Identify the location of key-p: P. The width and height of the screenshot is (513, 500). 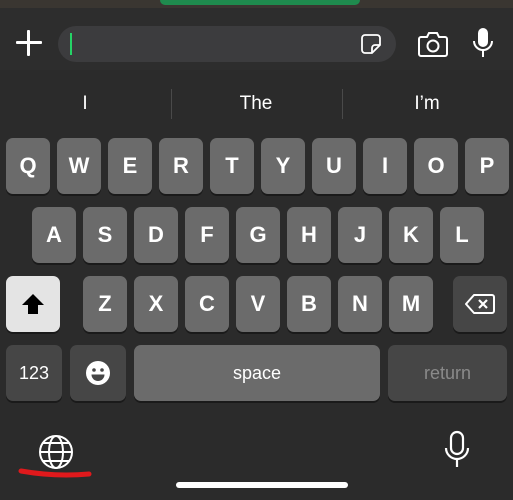
(487, 166).